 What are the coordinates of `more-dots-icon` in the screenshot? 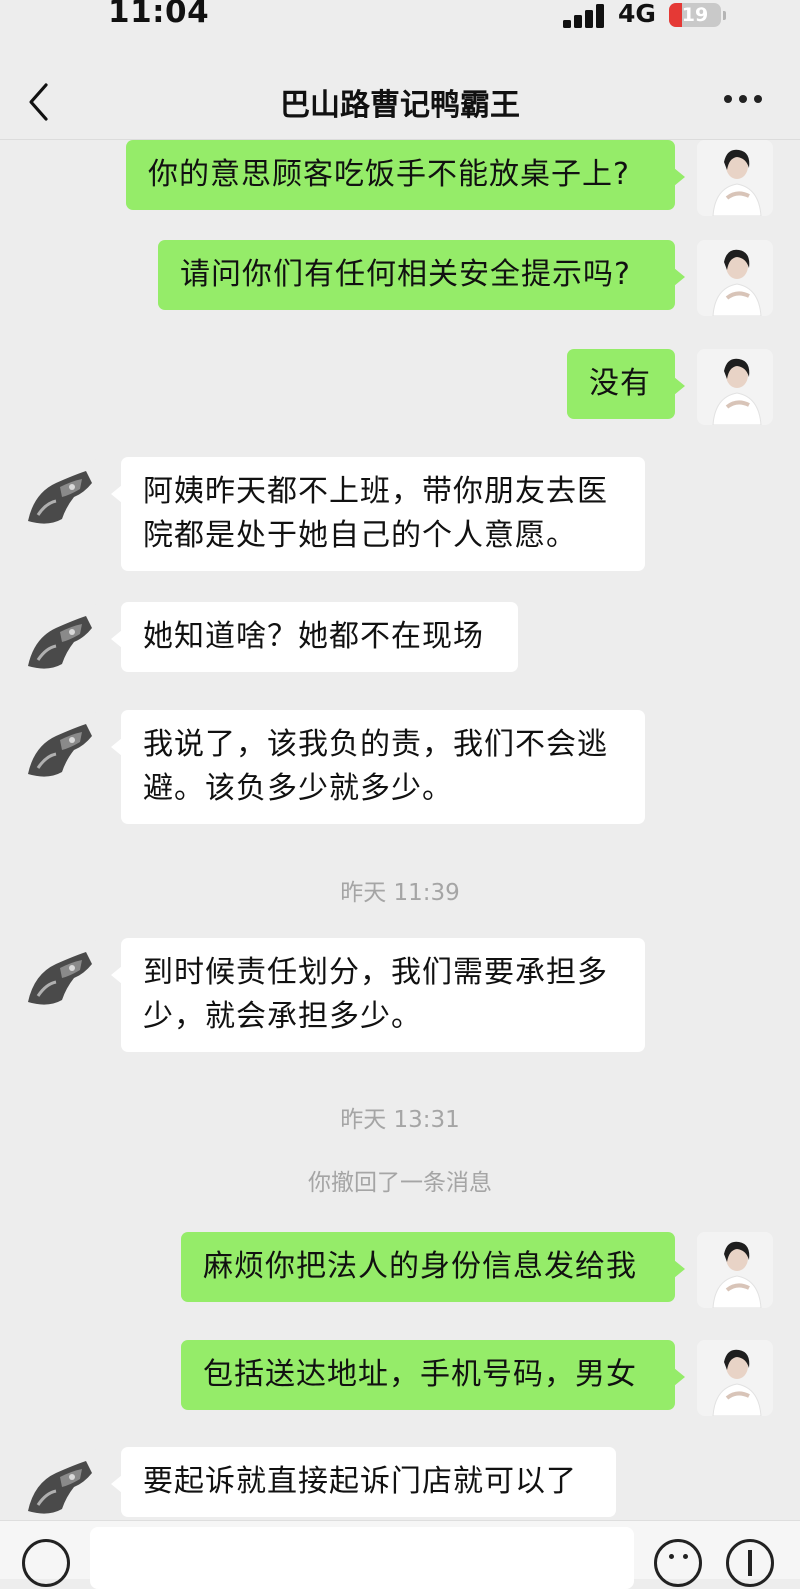 It's located at (744, 100).